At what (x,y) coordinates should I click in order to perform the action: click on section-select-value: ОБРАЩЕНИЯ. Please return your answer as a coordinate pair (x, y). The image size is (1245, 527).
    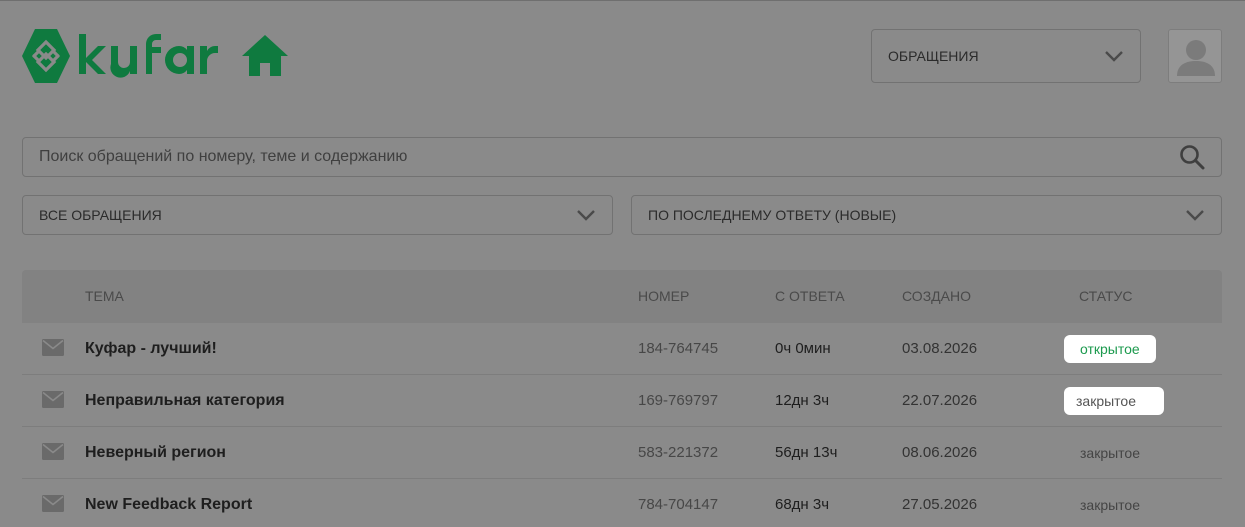
    Looking at the image, I should click on (933, 56).